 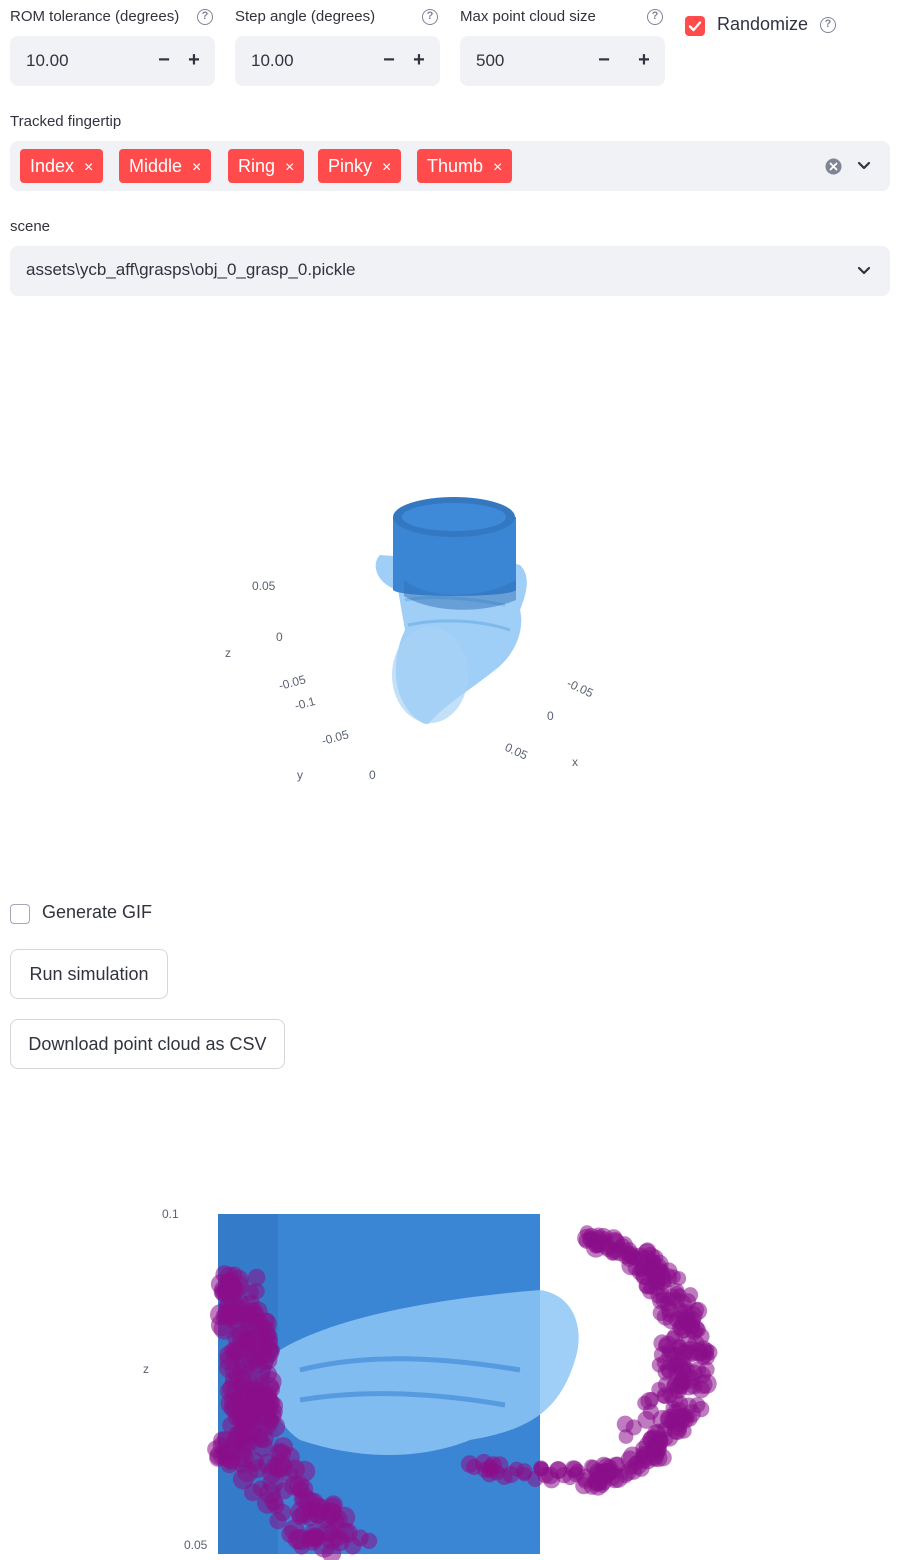 I want to click on tag-label: Ring, so click(x=257, y=166).